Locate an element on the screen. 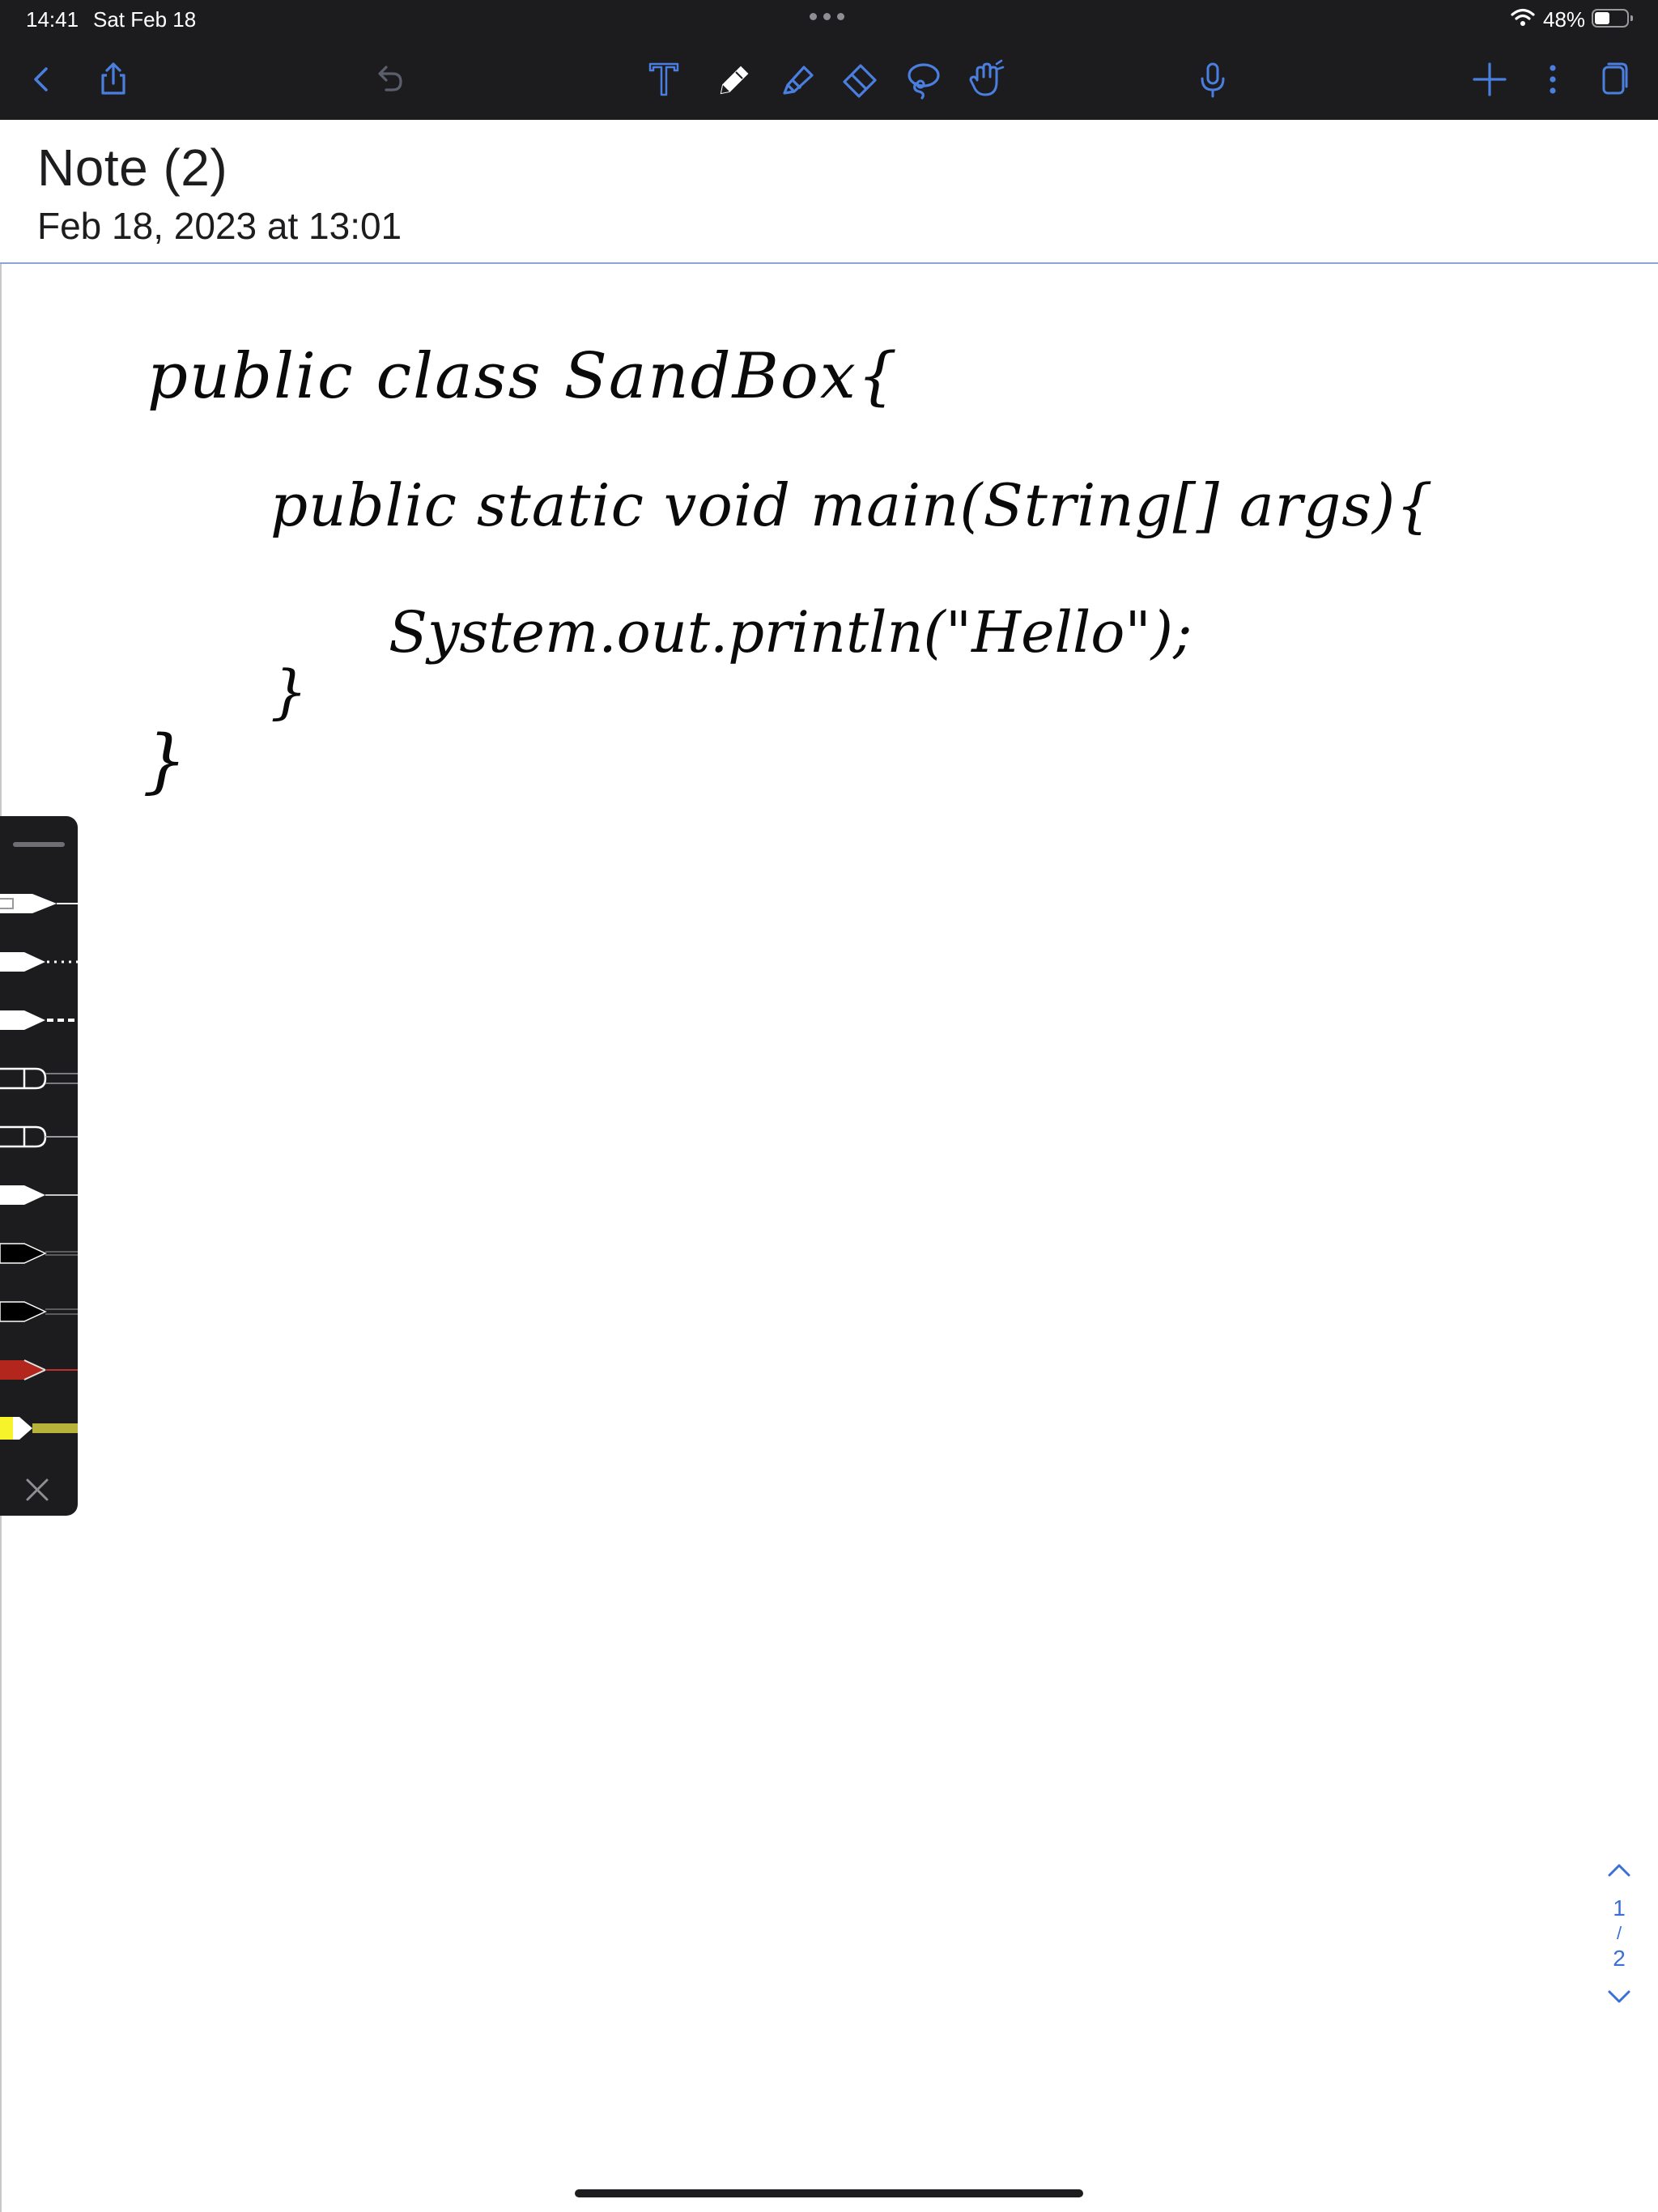  close-icon is located at coordinates (37, 1490).